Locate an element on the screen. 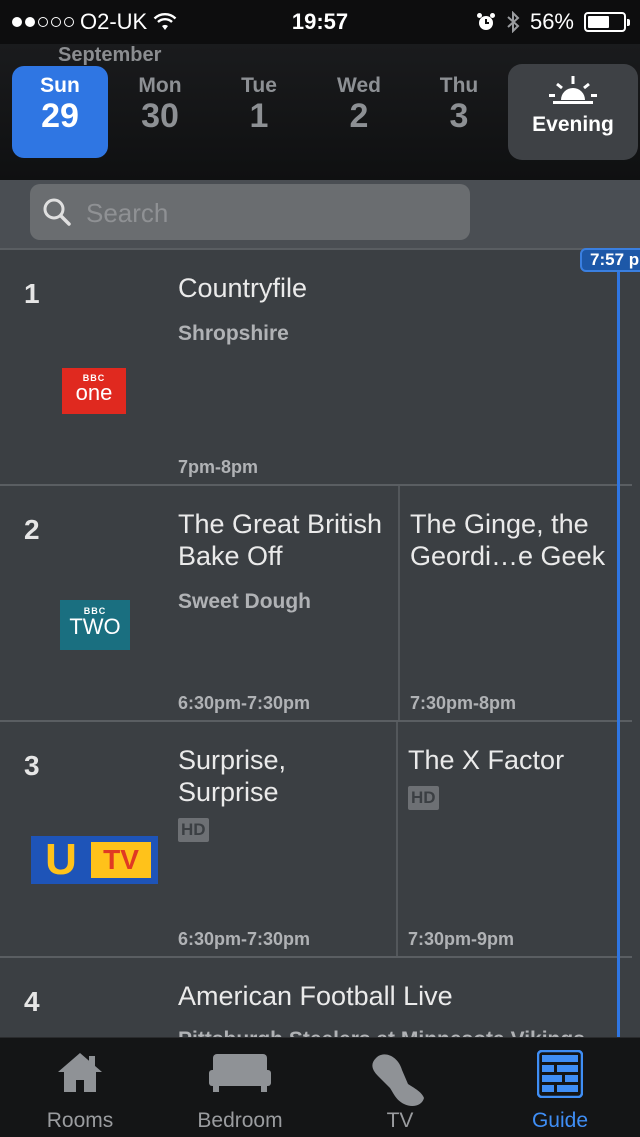 The width and height of the screenshot is (640, 1137). programme-cell: Surprise, Surprise HD 6:30pm-7:30pm is located at coordinates (287, 840).